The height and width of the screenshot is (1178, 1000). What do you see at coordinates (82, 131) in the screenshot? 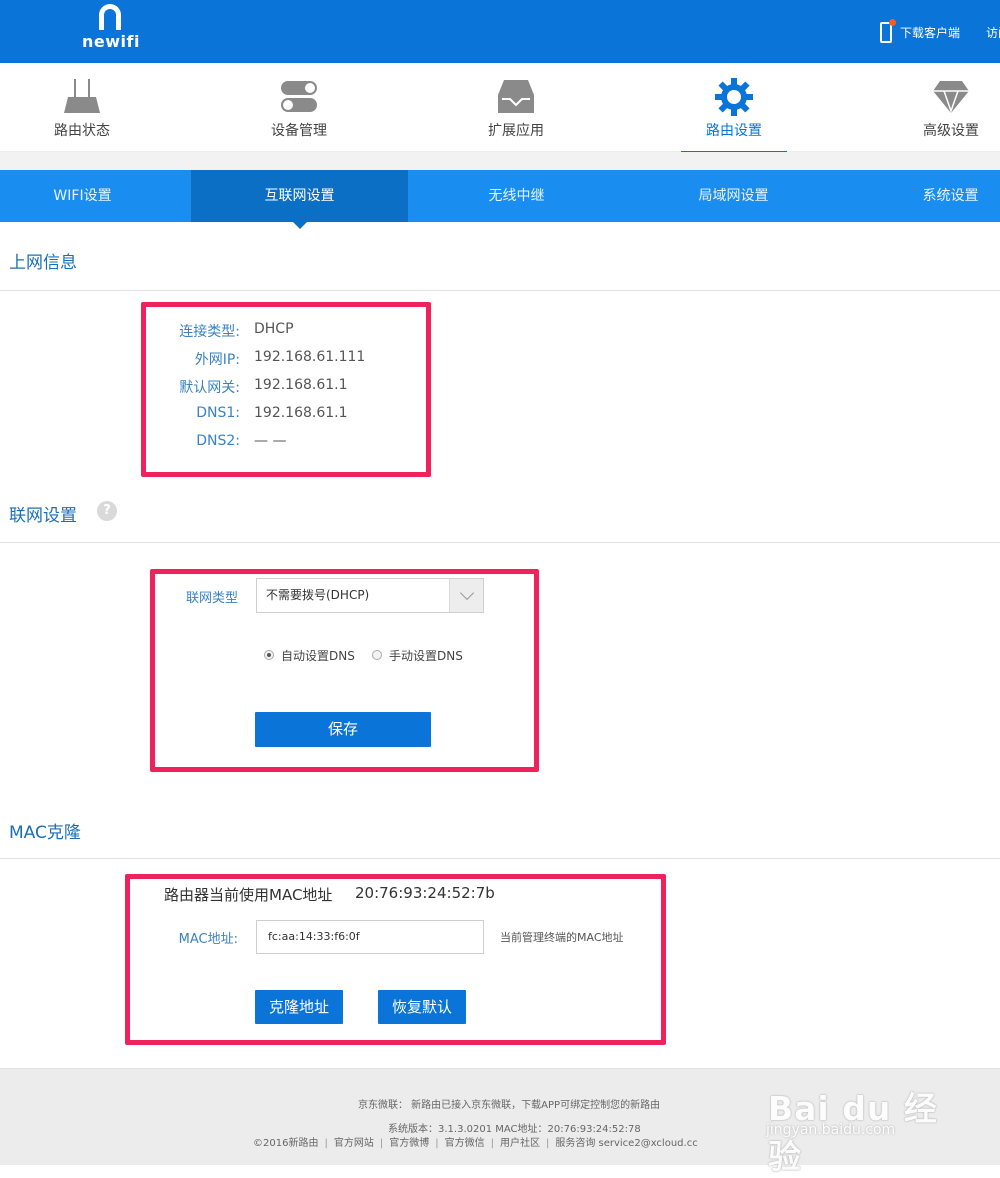
I see `nav-label: 路由状态` at bounding box center [82, 131].